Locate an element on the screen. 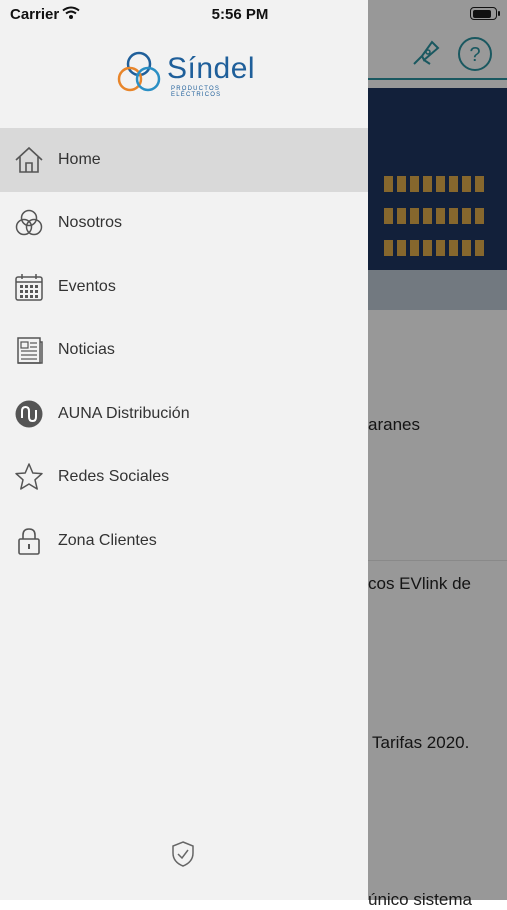 The width and height of the screenshot is (507, 910). logo-circles-icon is located at coordinates (139, 71).